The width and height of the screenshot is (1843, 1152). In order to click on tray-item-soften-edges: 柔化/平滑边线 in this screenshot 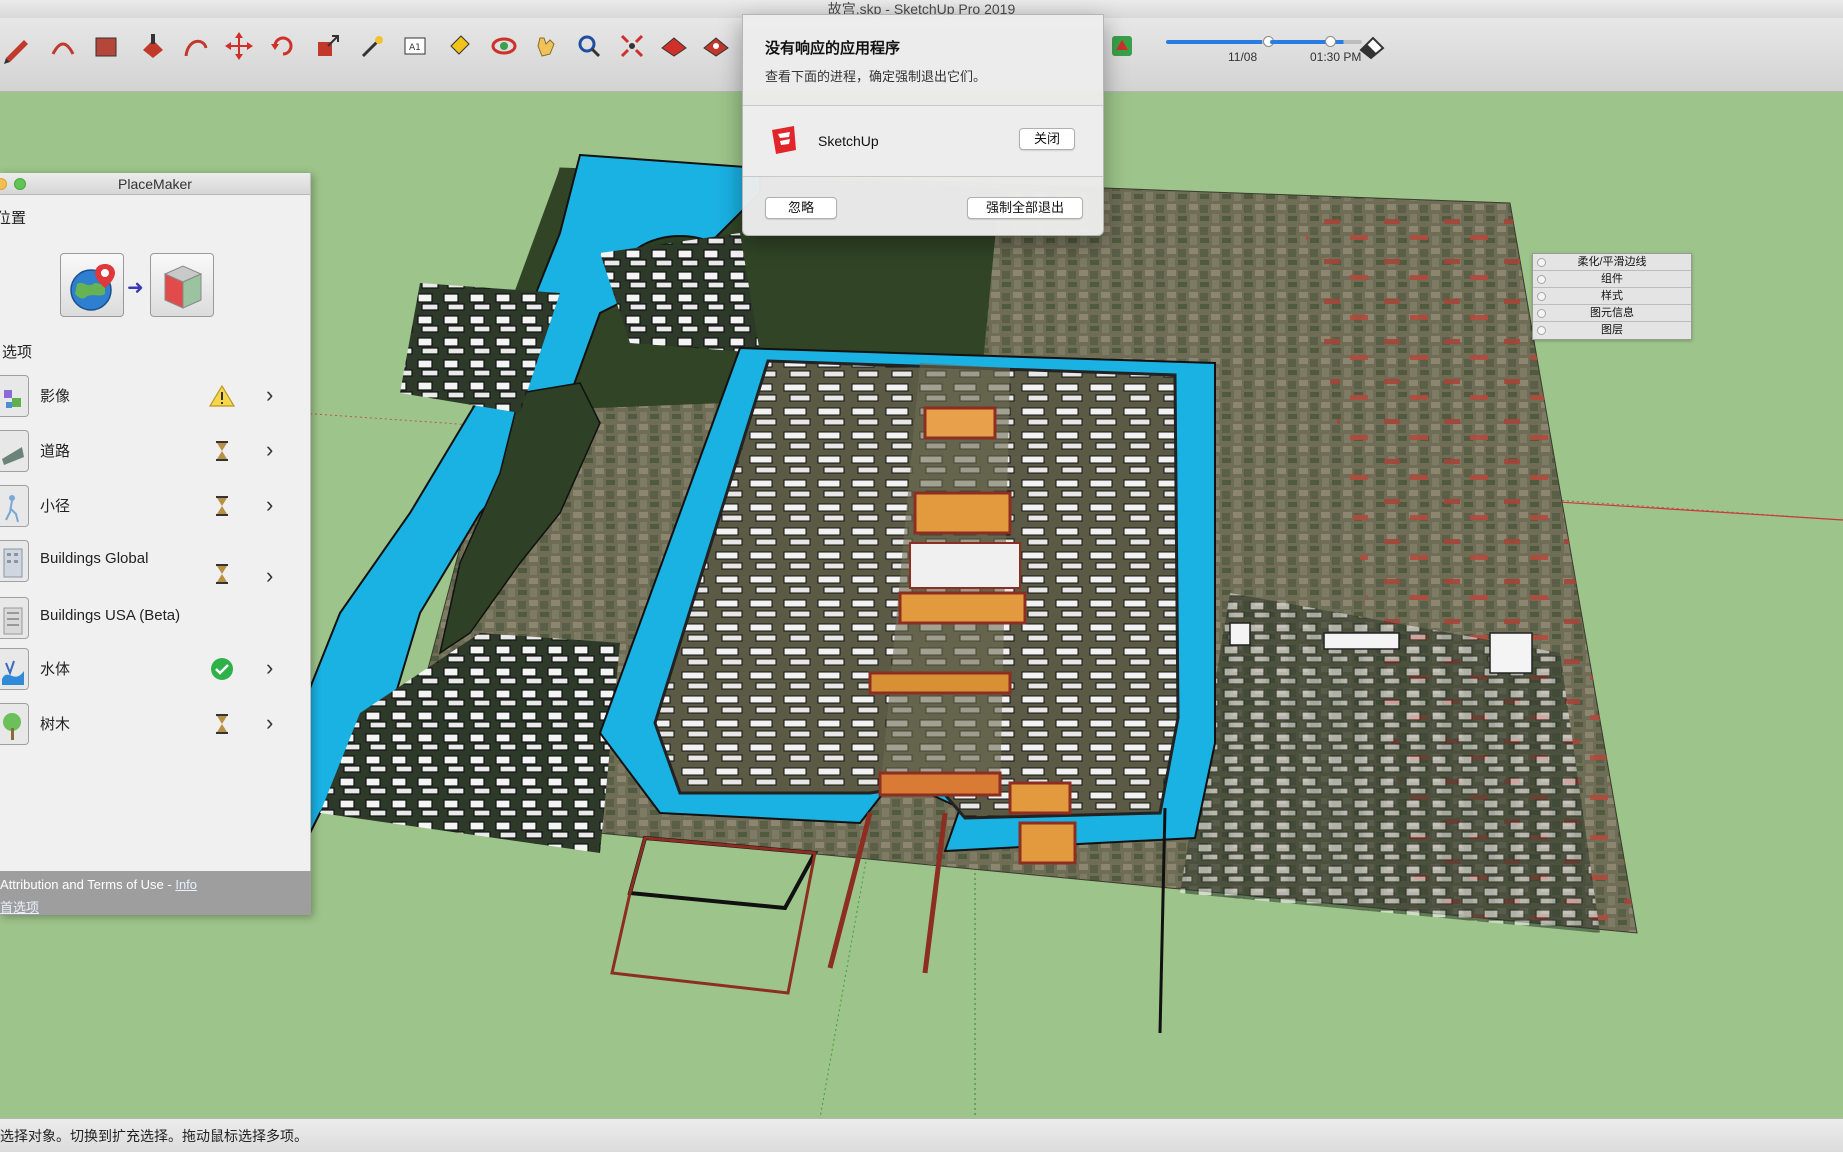, I will do `click(1612, 262)`.